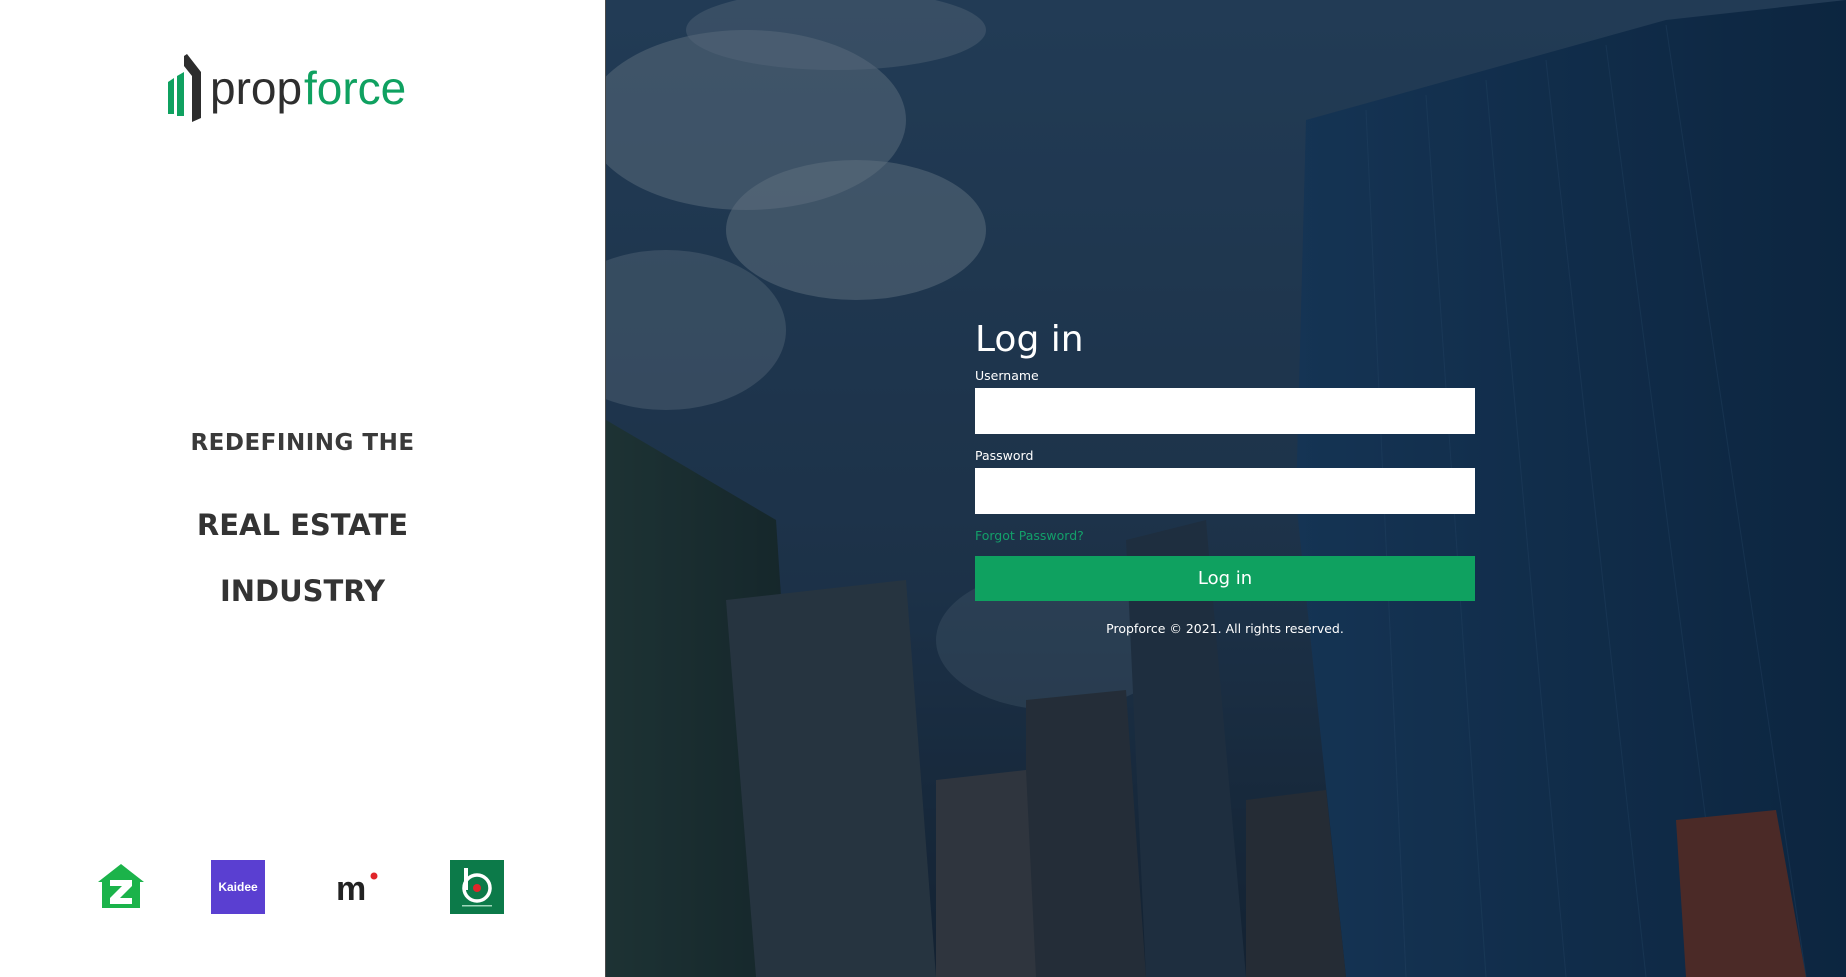  I want to click on logo-mark-dark, so click(192, 88).